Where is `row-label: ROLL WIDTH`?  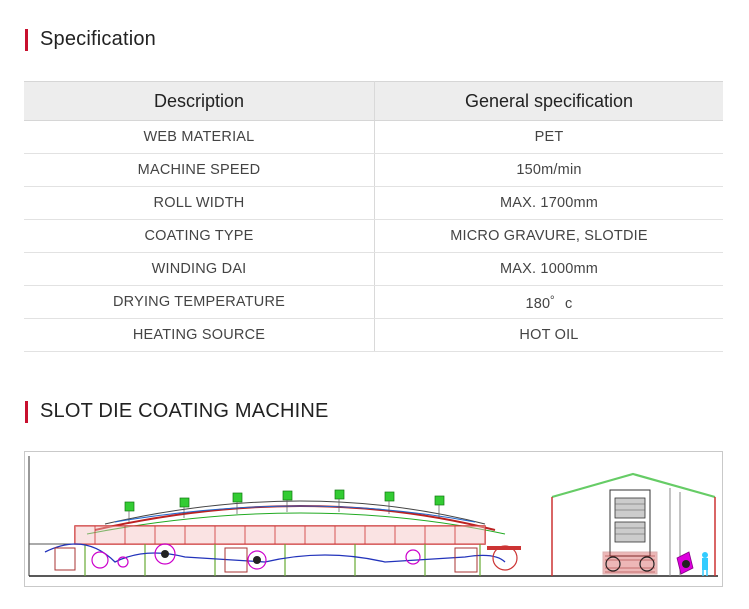 row-label: ROLL WIDTH is located at coordinates (199, 203).